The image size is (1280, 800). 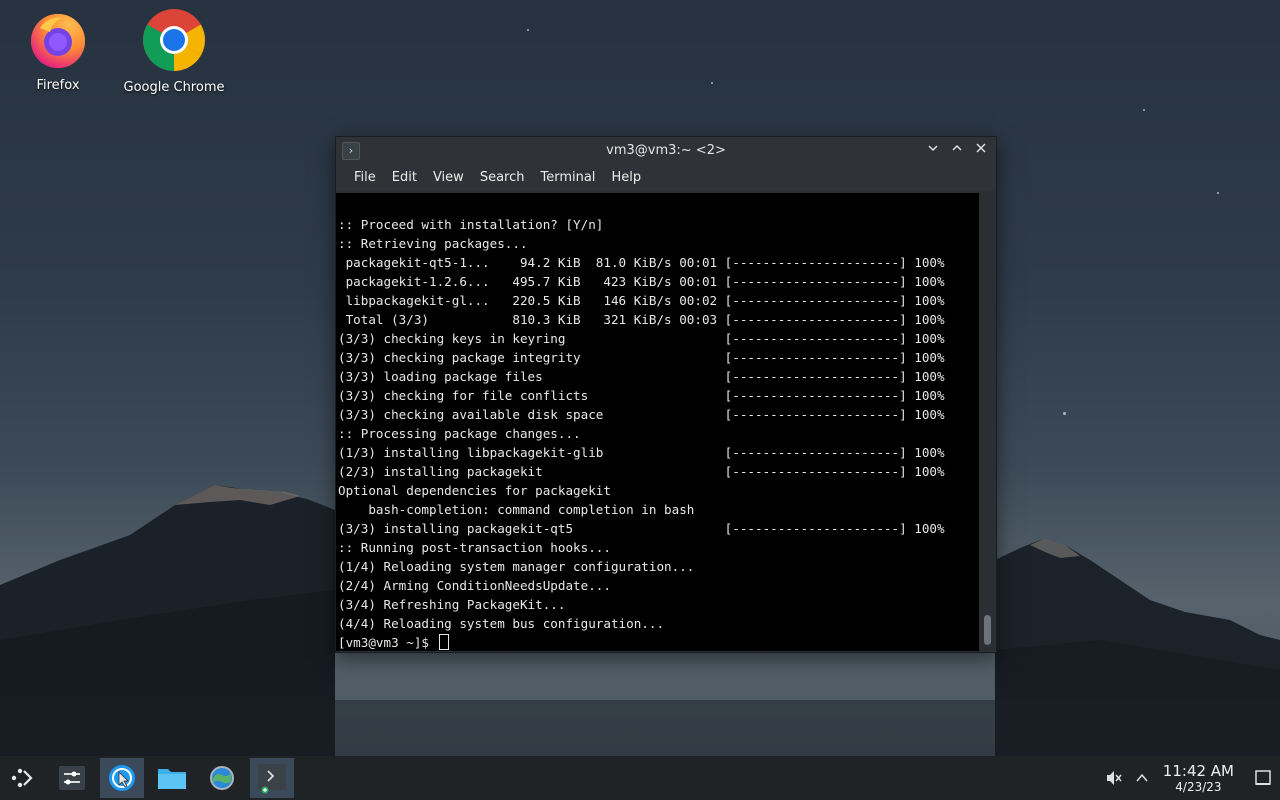 What do you see at coordinates (981, 148) in the screenshot?
I see `close-icon` at bounding box center [981, 148].